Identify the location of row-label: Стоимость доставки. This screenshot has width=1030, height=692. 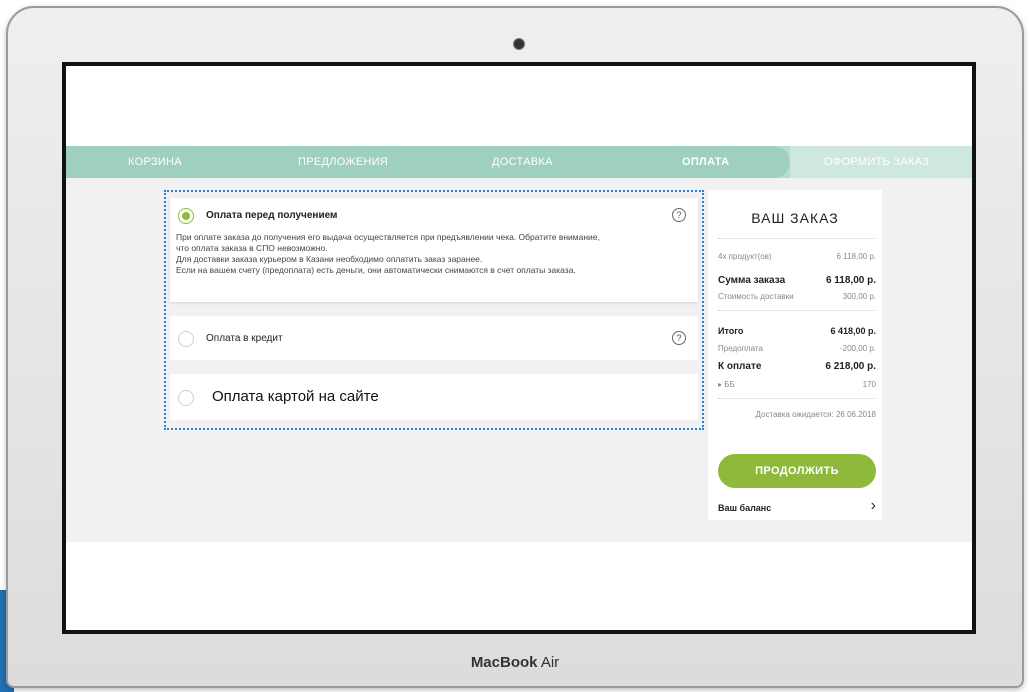
(756, 296).